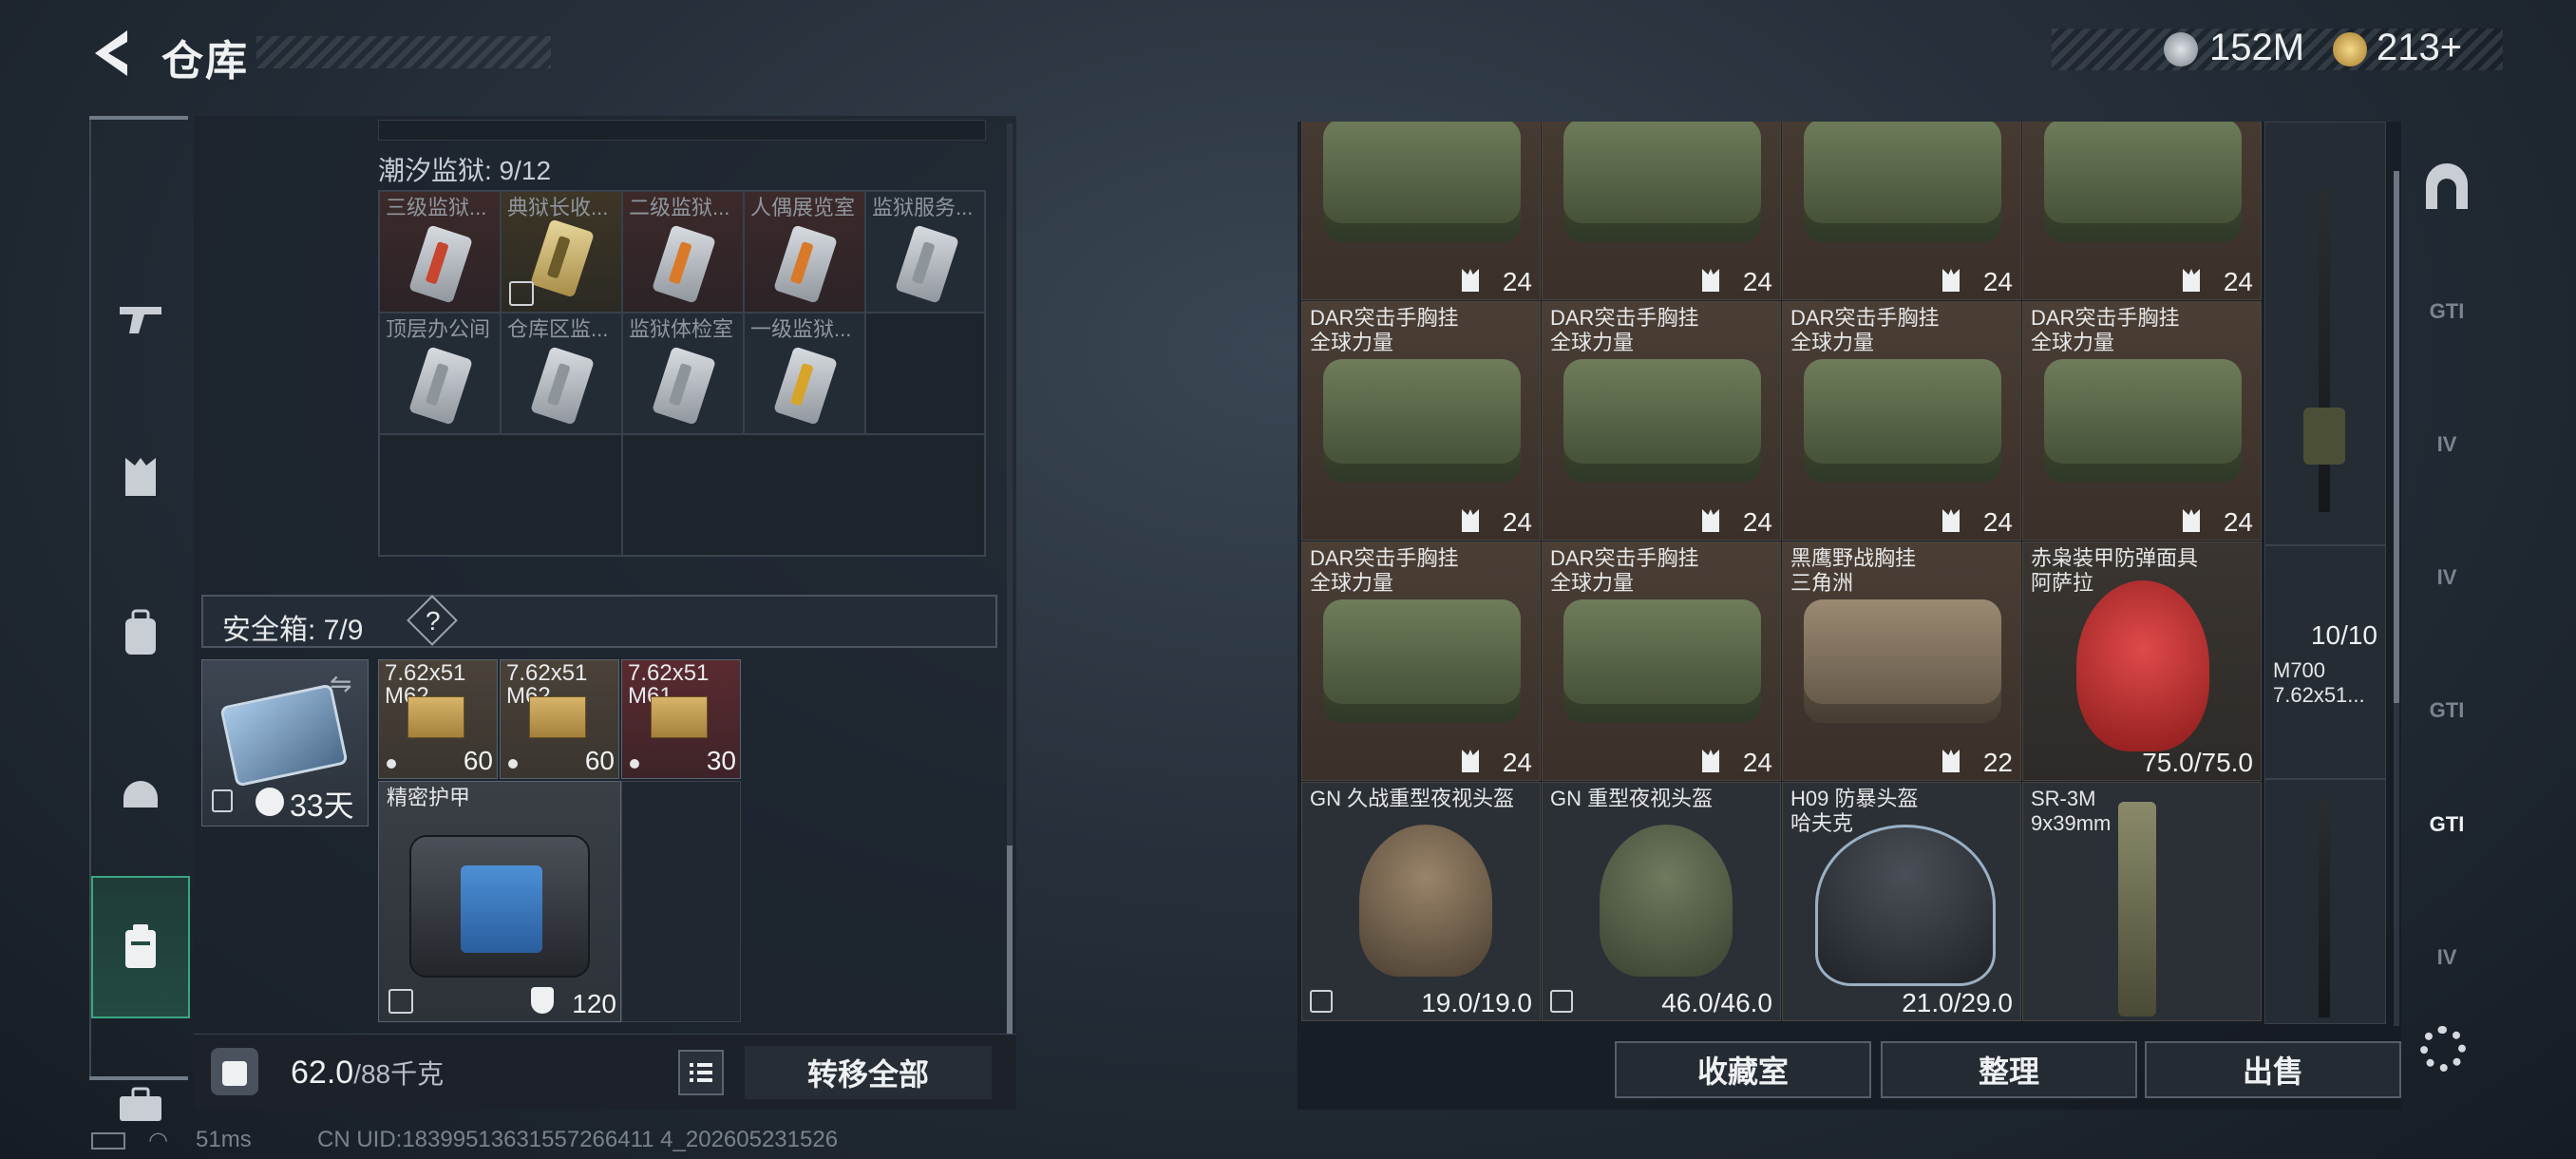 The height and width of the screenshot is (1159, 2576). I want to click on list-view-icon, so click(701, 1072).